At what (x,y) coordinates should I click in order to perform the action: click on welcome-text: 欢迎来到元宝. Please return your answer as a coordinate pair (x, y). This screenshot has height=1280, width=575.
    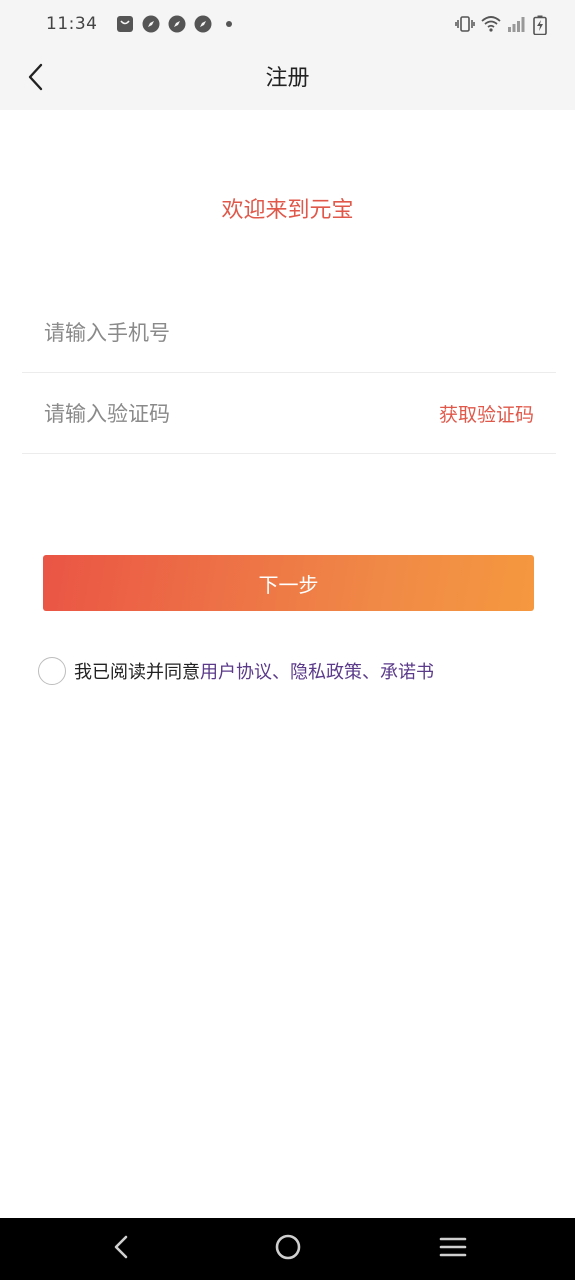
    Looking at the image, I should click on (287, 210).